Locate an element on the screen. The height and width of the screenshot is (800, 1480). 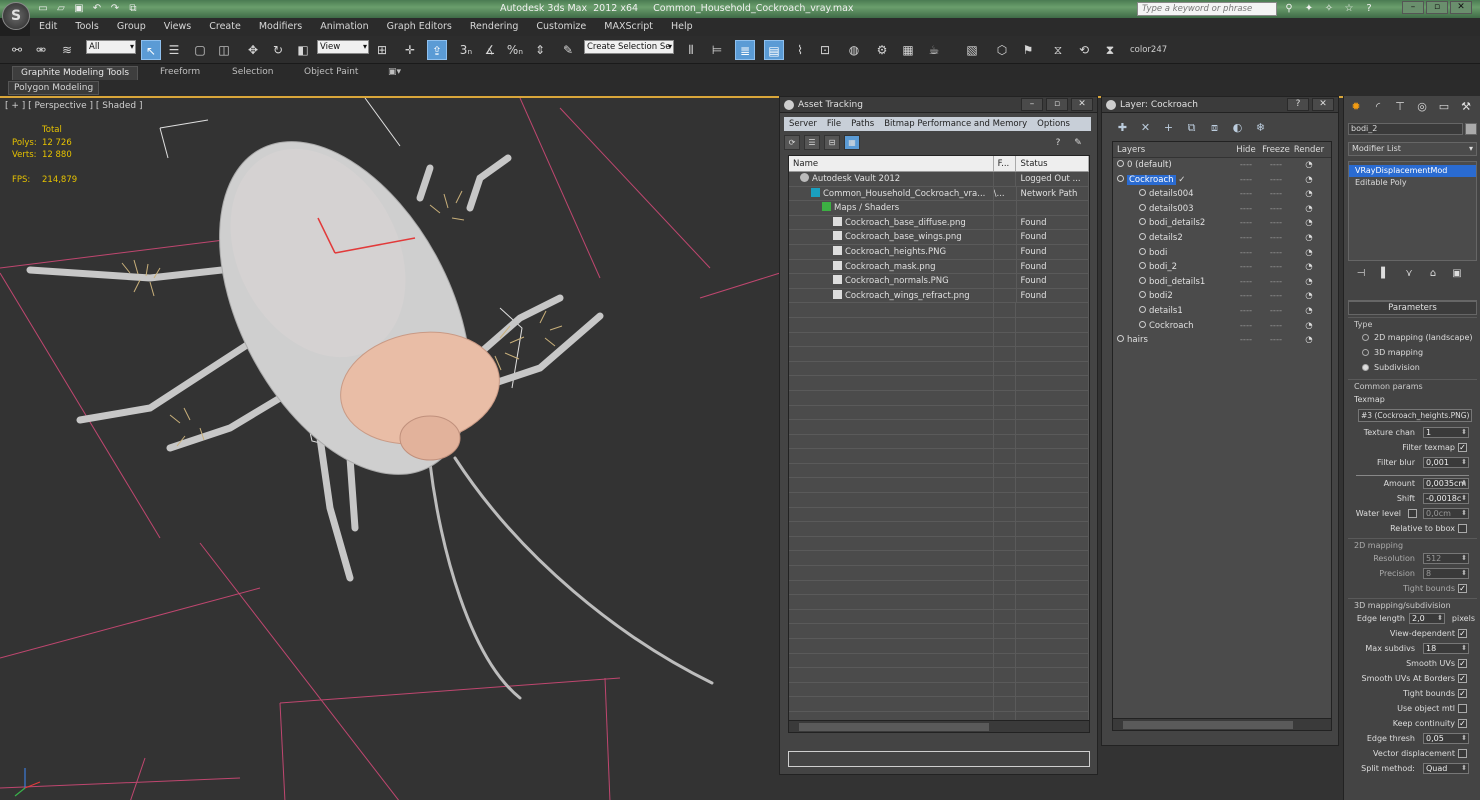
layer-close-button: ✕ is located at coordinates (1323, 104).